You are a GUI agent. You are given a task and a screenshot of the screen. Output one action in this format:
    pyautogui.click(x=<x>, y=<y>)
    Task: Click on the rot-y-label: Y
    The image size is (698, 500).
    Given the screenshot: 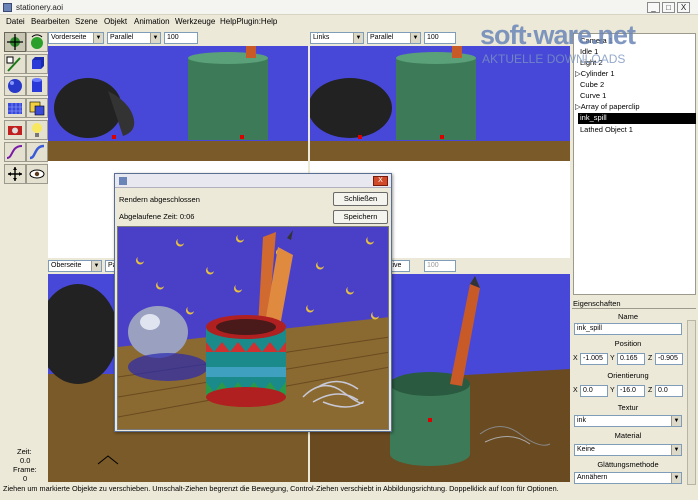 What is the action you would take?
    pyautogui.click(x=612, y=390)
    